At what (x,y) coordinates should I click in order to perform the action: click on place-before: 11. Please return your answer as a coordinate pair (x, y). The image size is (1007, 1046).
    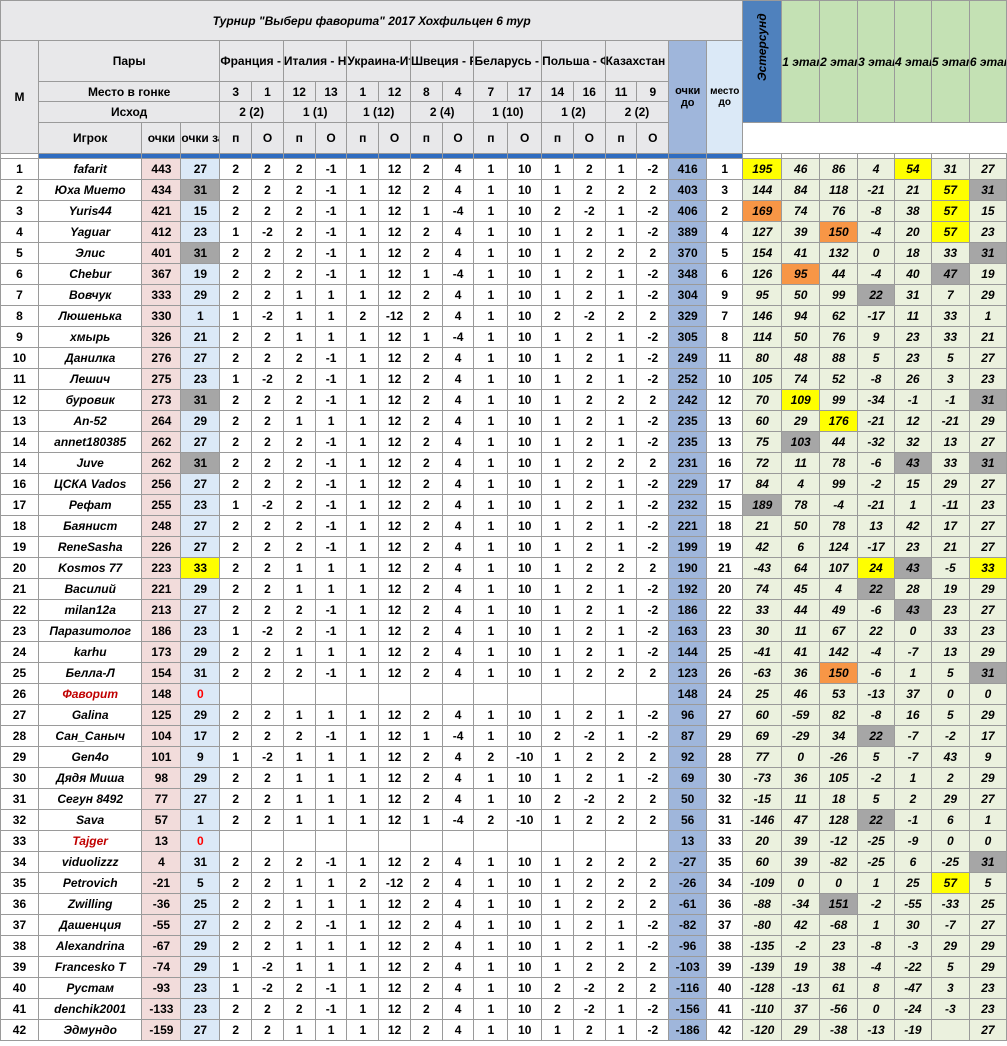
    Looking at the image, I should click on (725, 358).